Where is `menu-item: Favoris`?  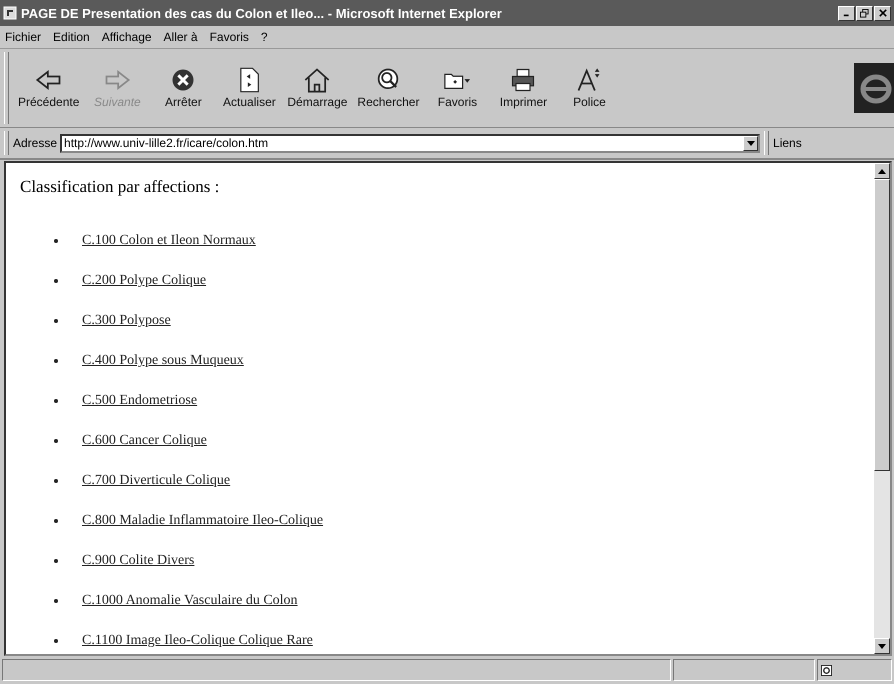 menu-item: Favoris is located at coordinates (229, 37).